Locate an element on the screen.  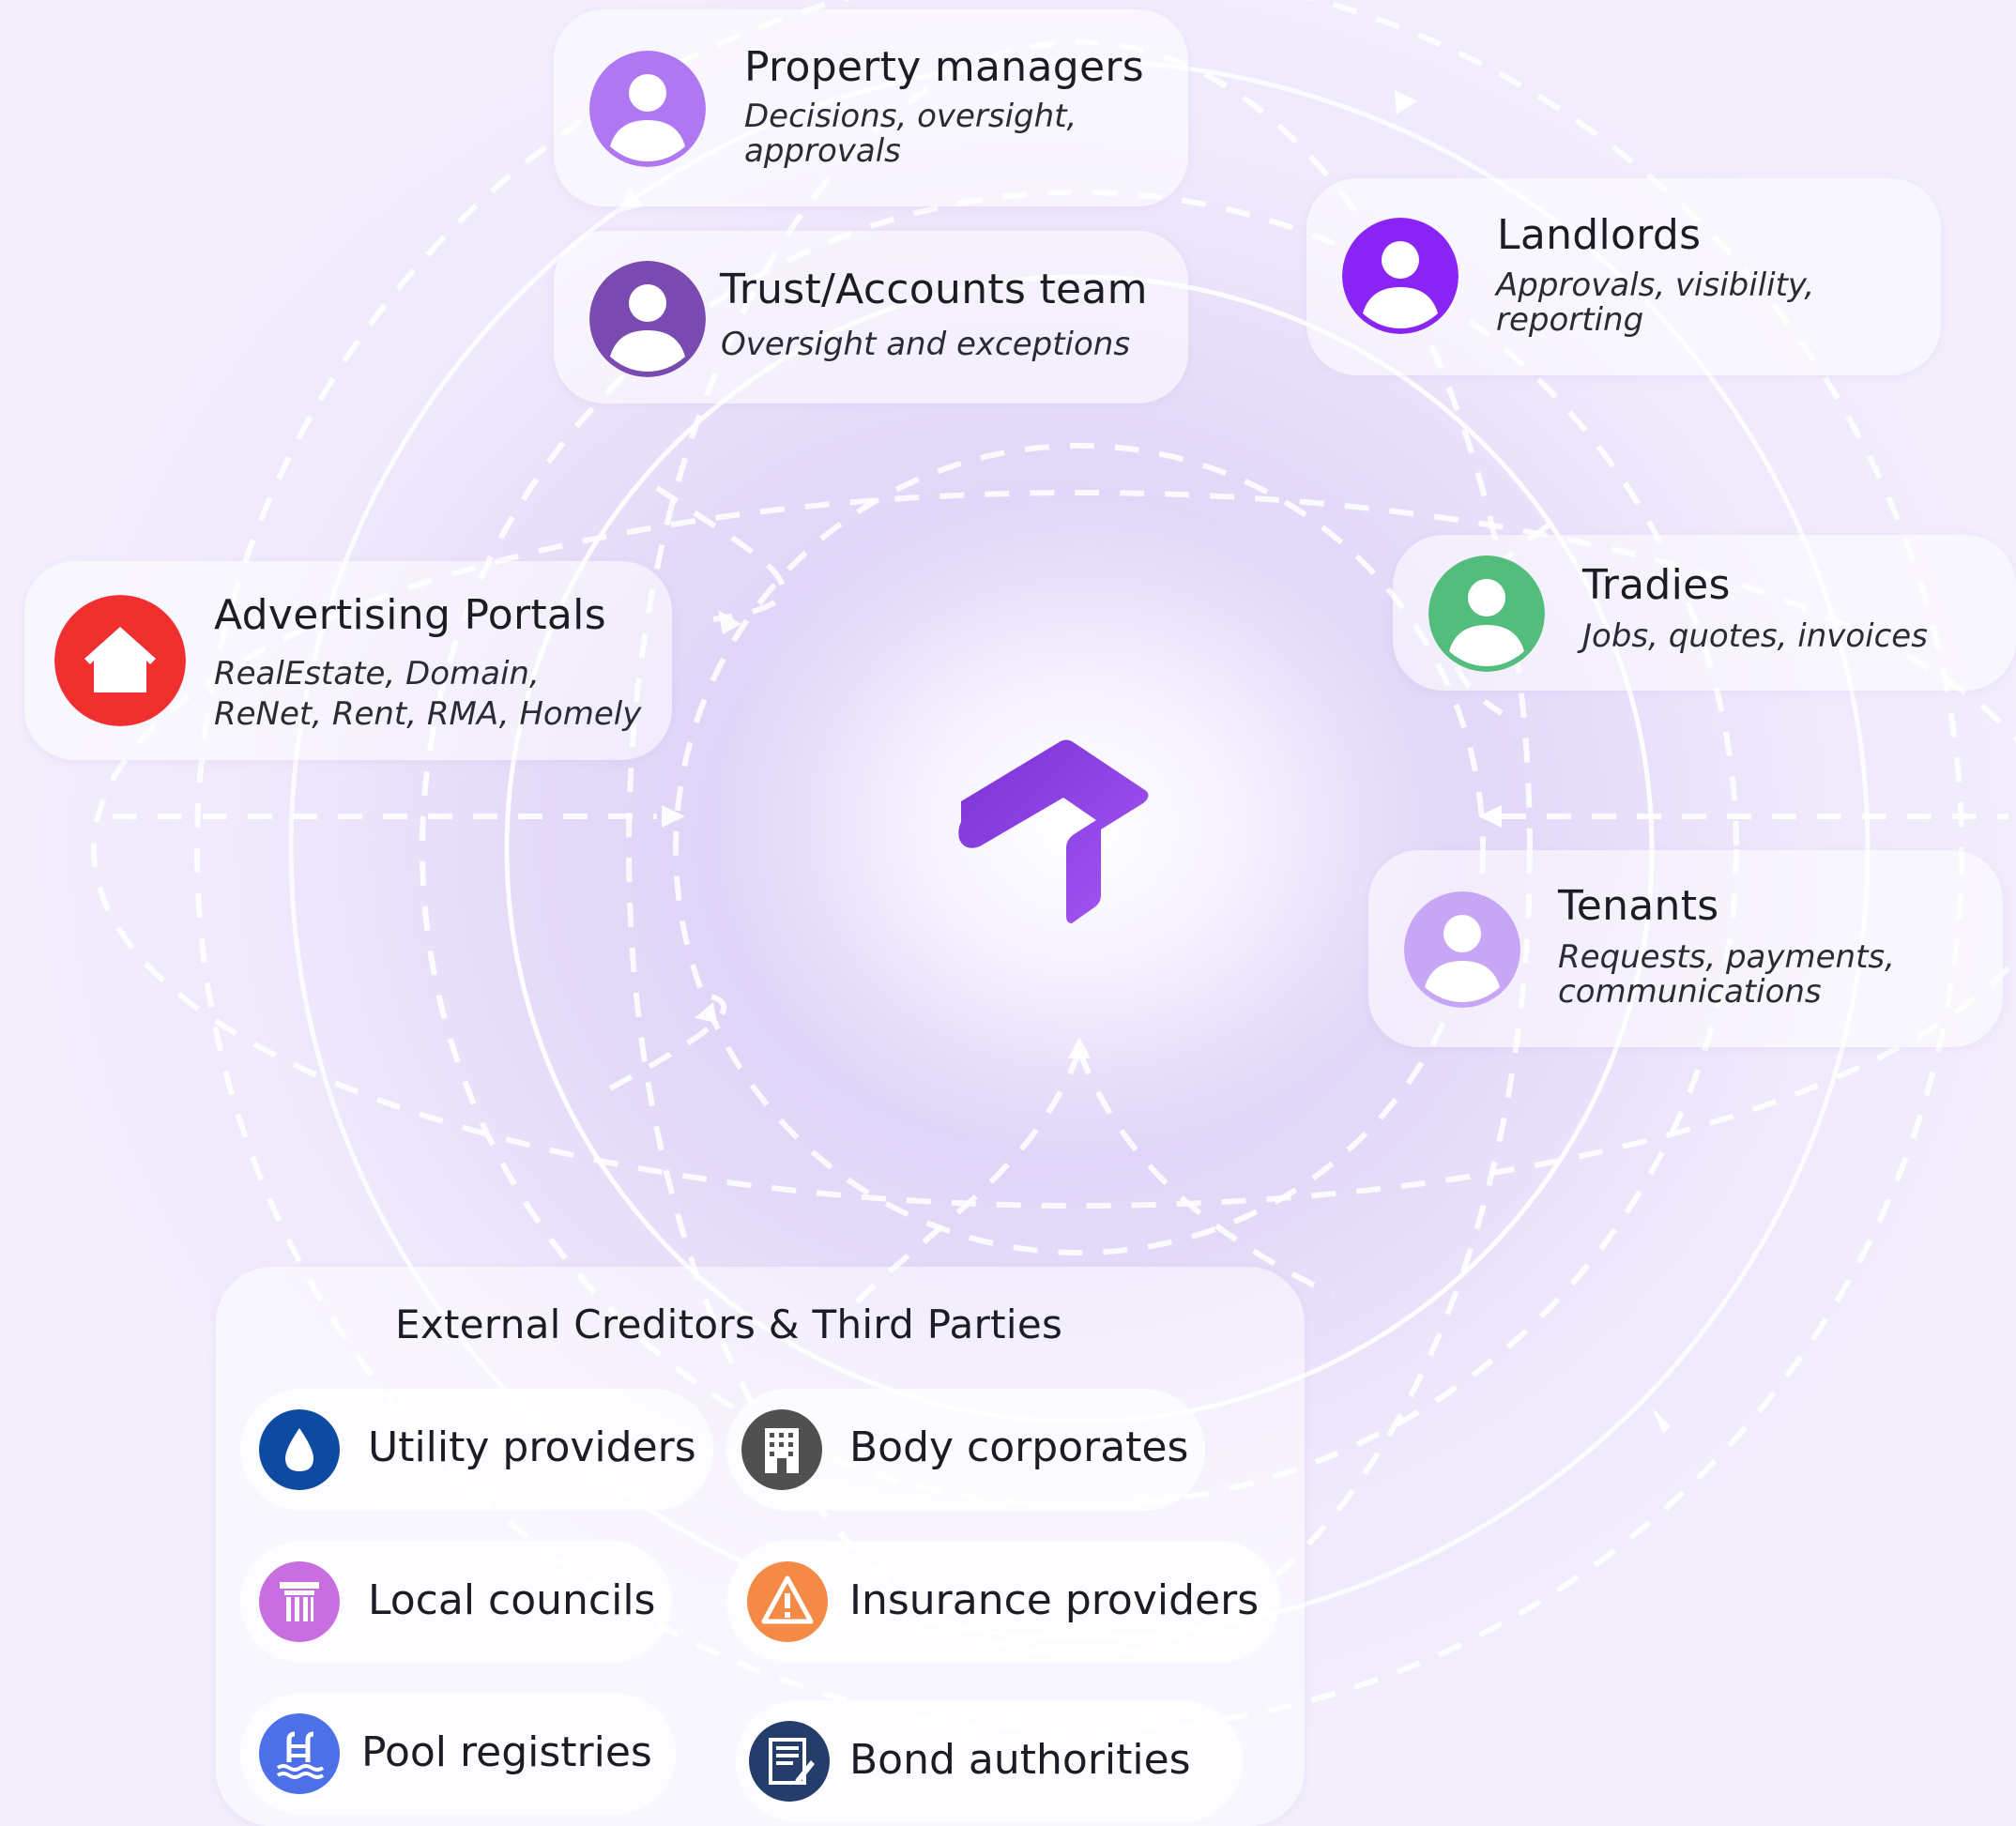
center-logo is located at coordinates (1056, 829).